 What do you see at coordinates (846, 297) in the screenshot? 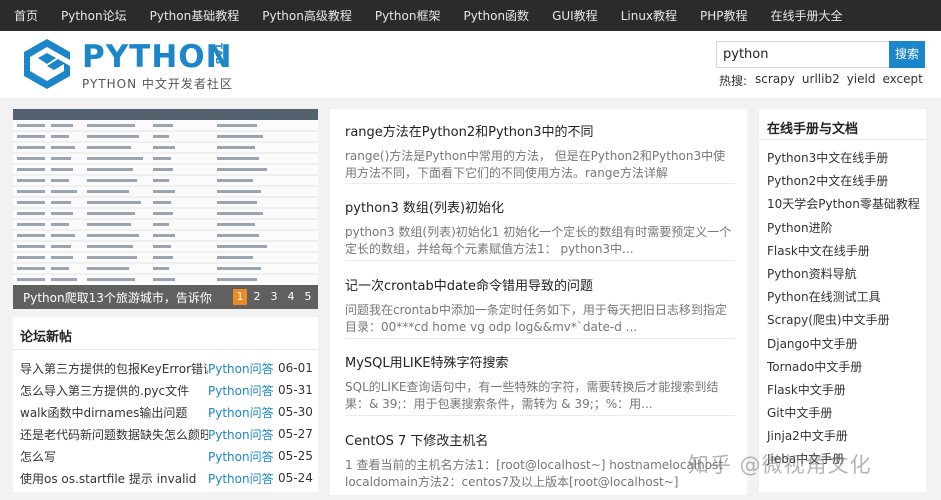
I see `manual-link: Python在线测试工具` at bounding box center [846, 297].